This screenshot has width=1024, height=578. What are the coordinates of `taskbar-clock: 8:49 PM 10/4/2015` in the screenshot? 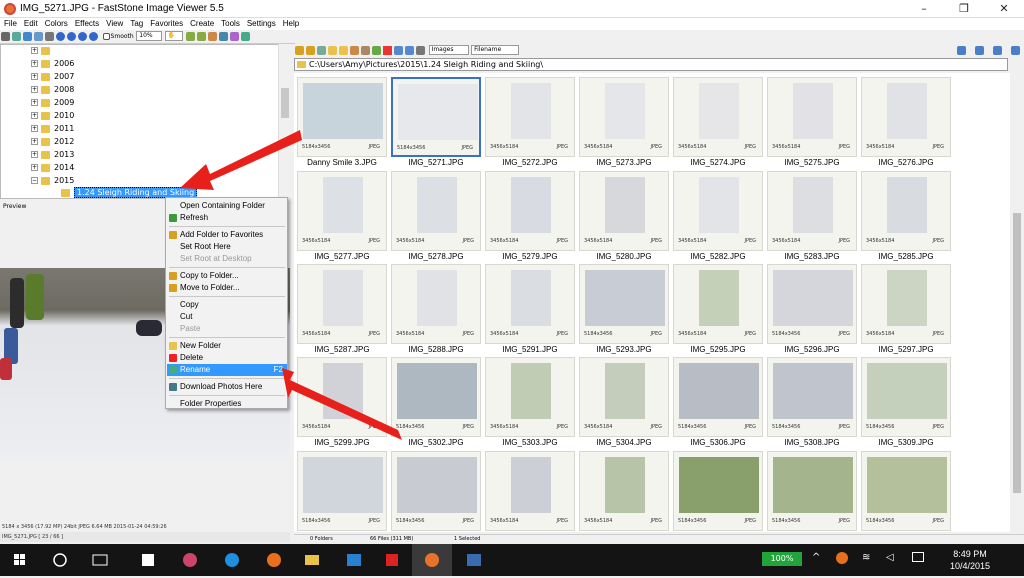 It's located at (970, 560).